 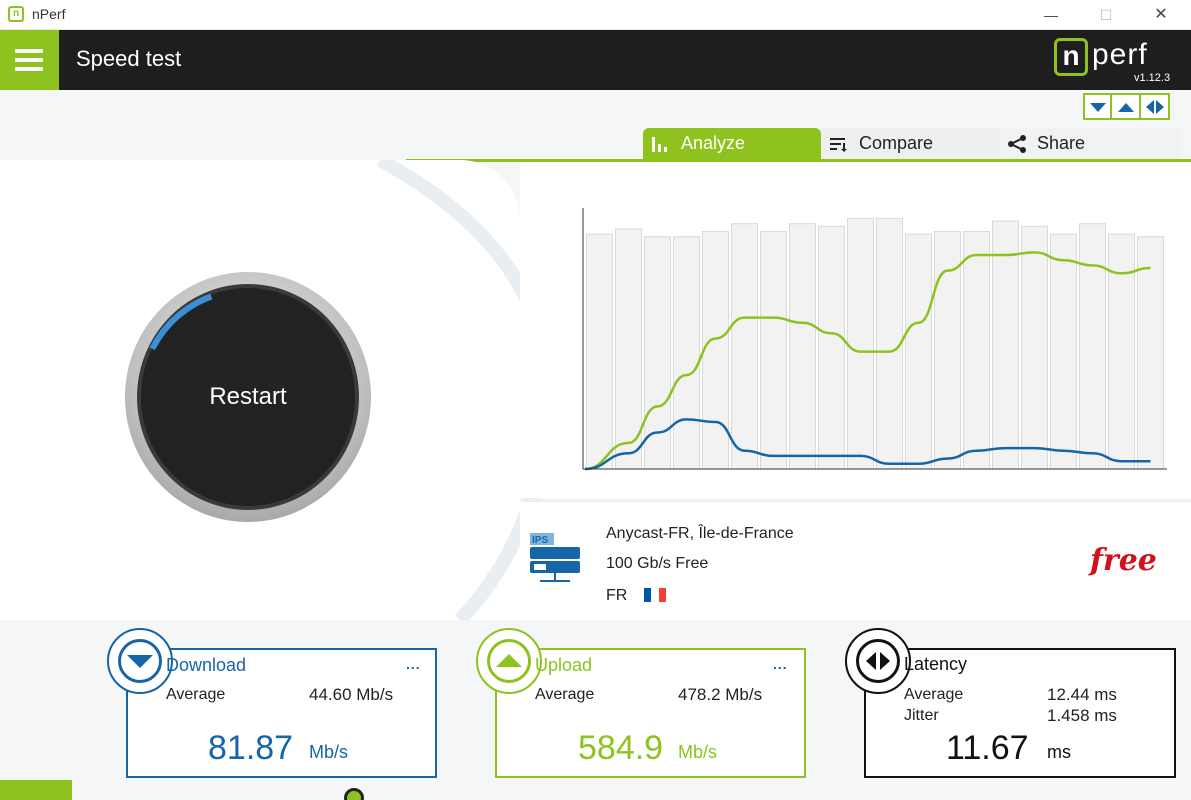 What do you see at coordinates (657, 563) in the screenshot?
I see `server-isp-speed: 100 Gb/s Free` at bounding box center [657, 563].